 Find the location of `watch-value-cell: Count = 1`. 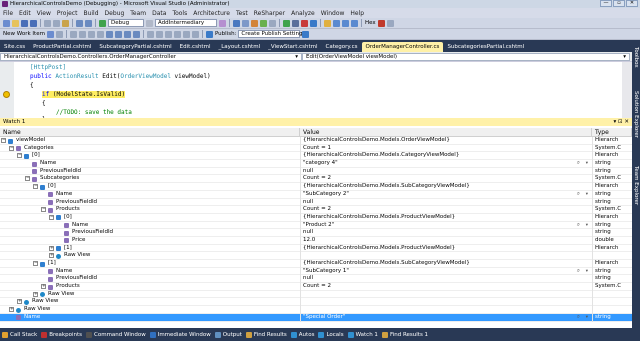

watch-value-cell: Count = 1 is located at coordinates (446, 148).